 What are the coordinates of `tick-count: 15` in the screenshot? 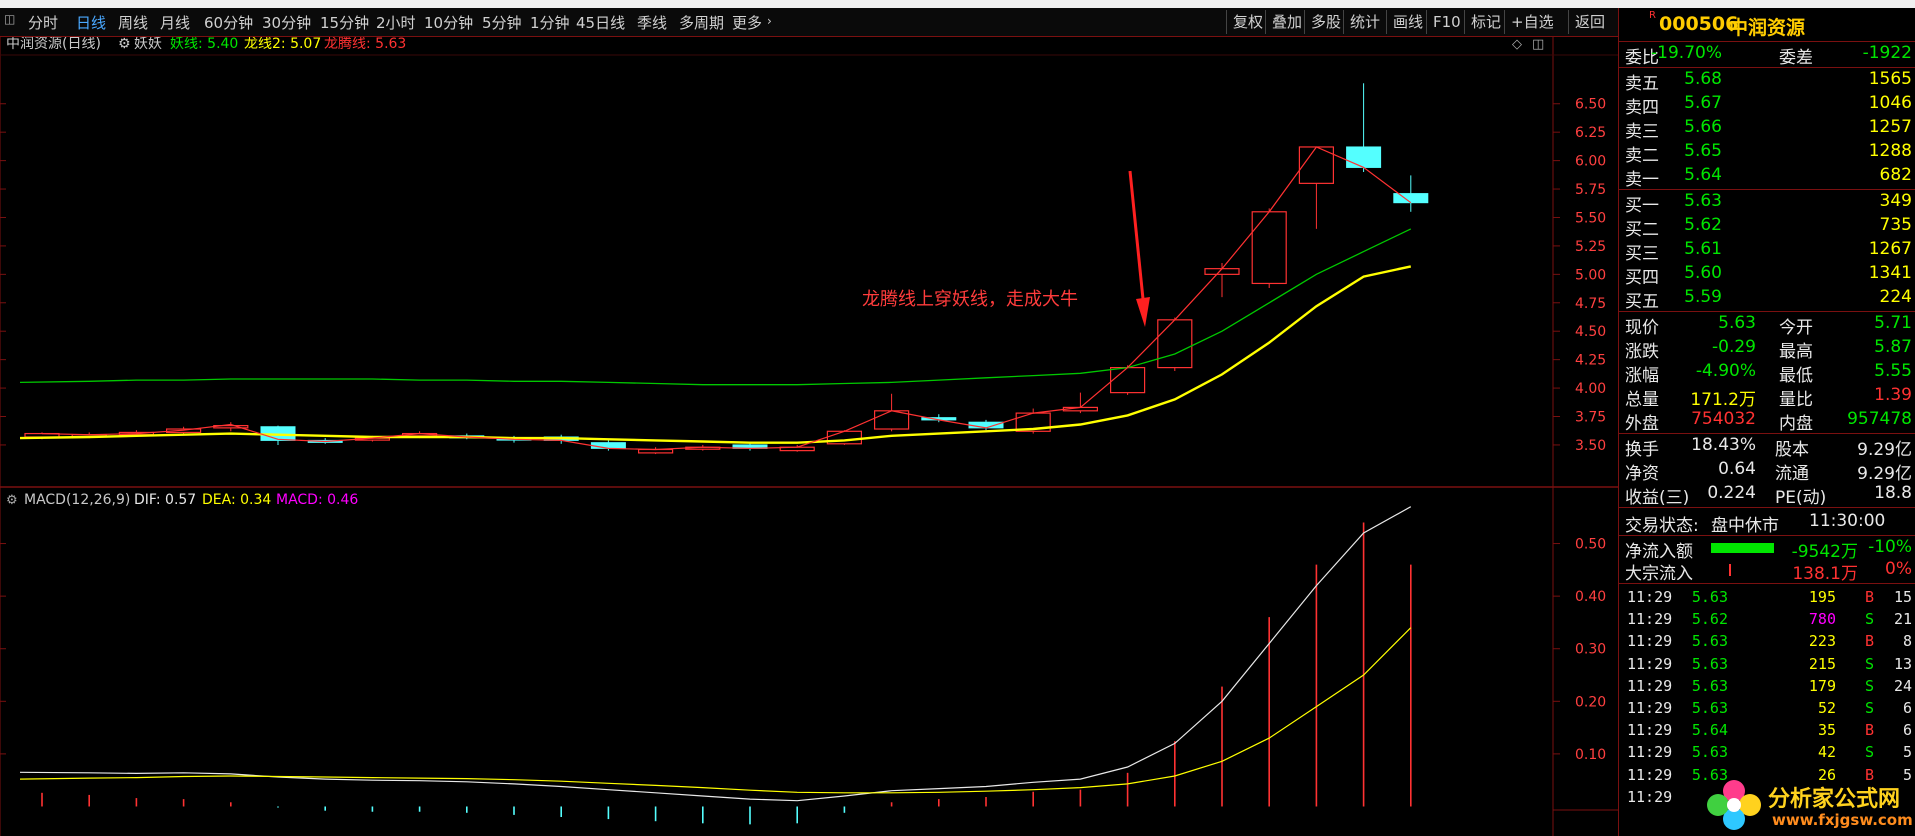 It's located at (1902, 597).